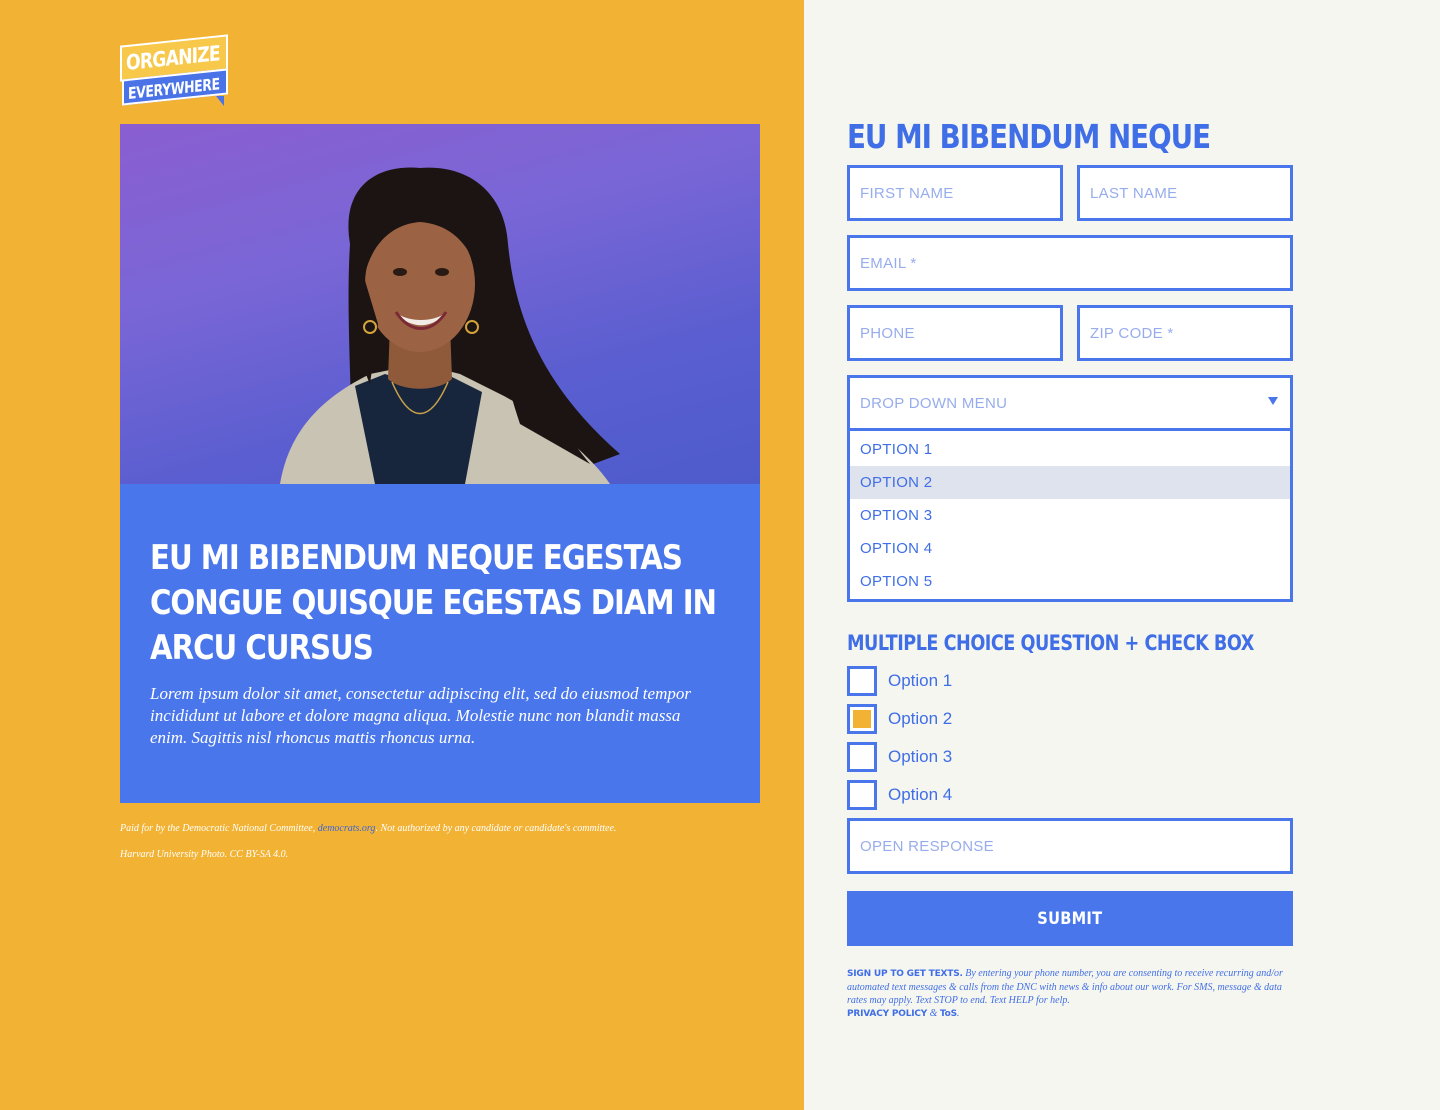 The image size is (1440, 1110). I want to click on open-response-placeholder: OPEN RESPONSE, so click(927, 846).